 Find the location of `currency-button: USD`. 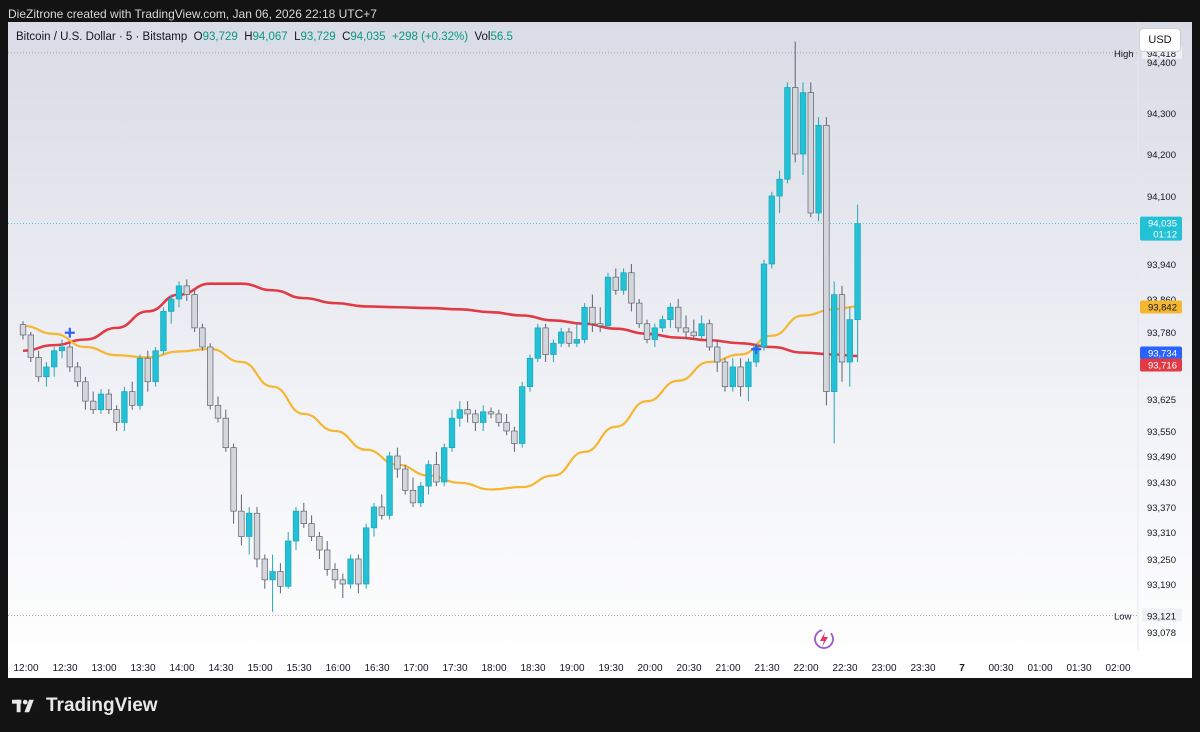

currency-button: USD is located at coordinates (1160, 40).